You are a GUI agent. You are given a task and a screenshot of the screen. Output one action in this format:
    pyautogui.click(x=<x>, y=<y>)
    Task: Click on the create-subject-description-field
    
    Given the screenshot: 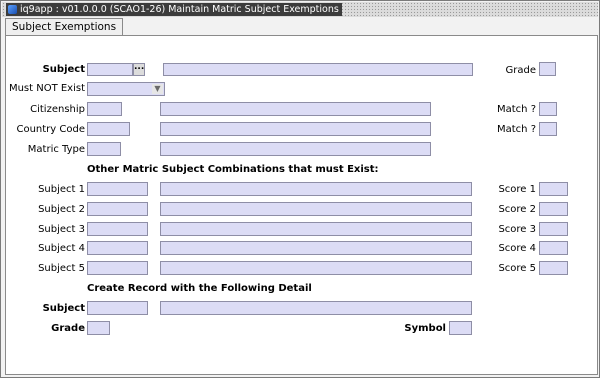 What is the action you would take?
    pyautogui.click(x=316, y=308)
    